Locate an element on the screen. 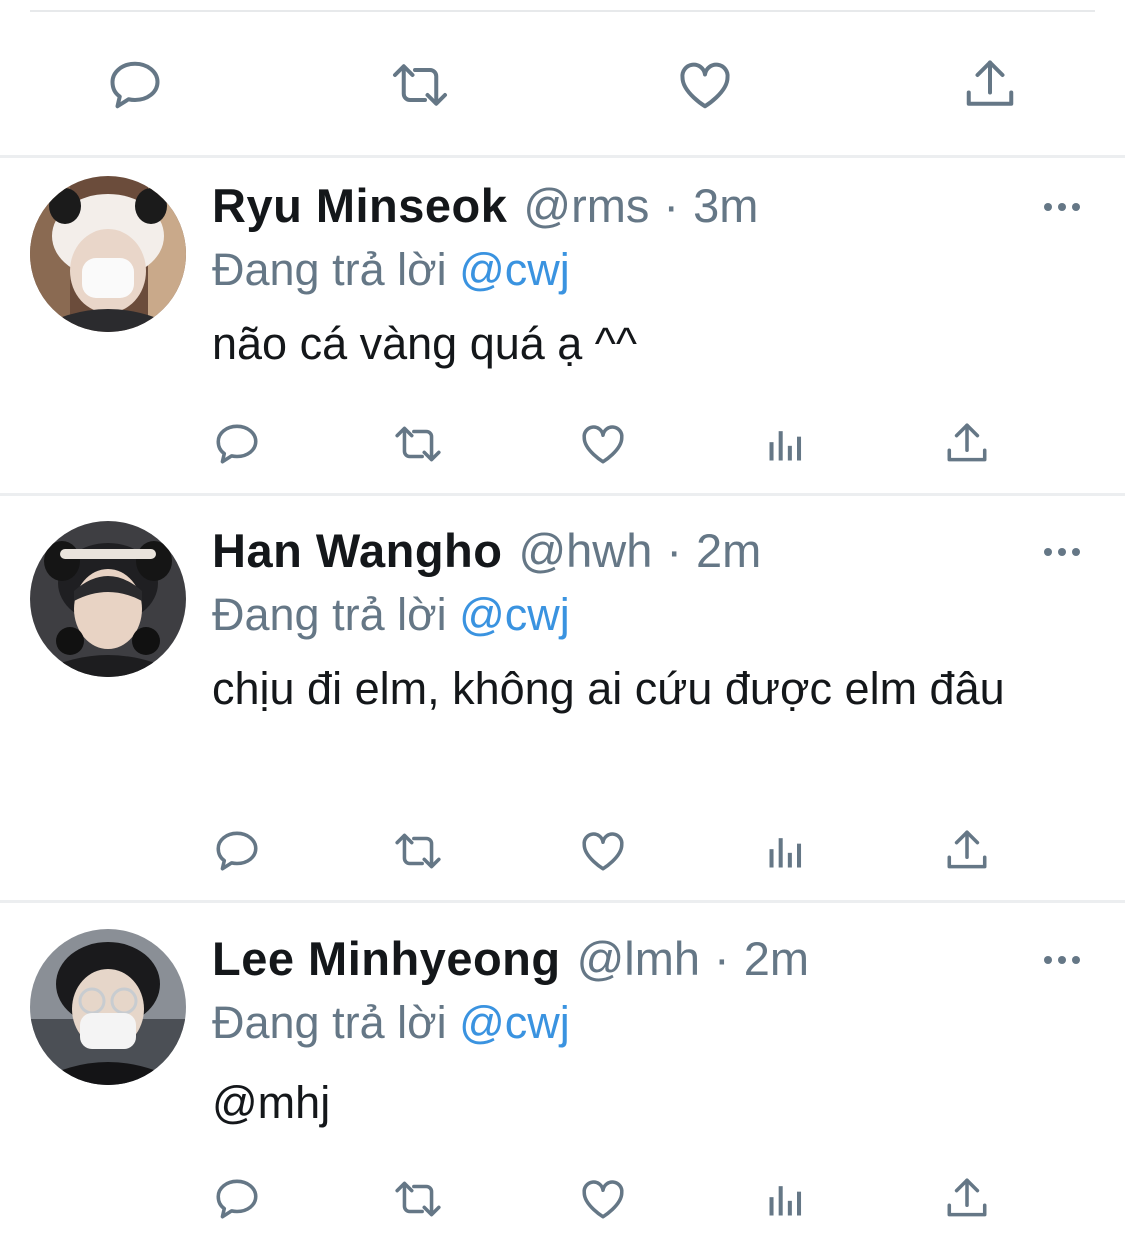  tweet-header: Lee Minhyeong @lmh · 2m is located at coordinates (510, 959).